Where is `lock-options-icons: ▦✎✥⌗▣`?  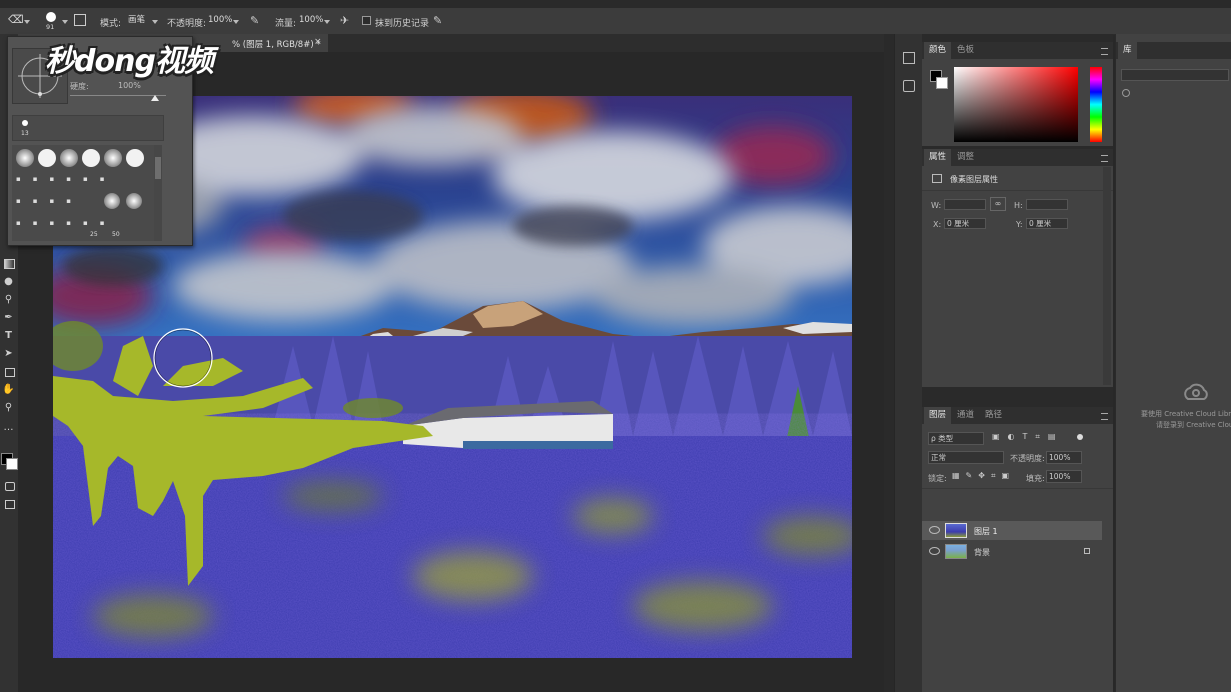
lock-options-icons: ▦✎✥⌗▣ is located at coordinates (987, 477).